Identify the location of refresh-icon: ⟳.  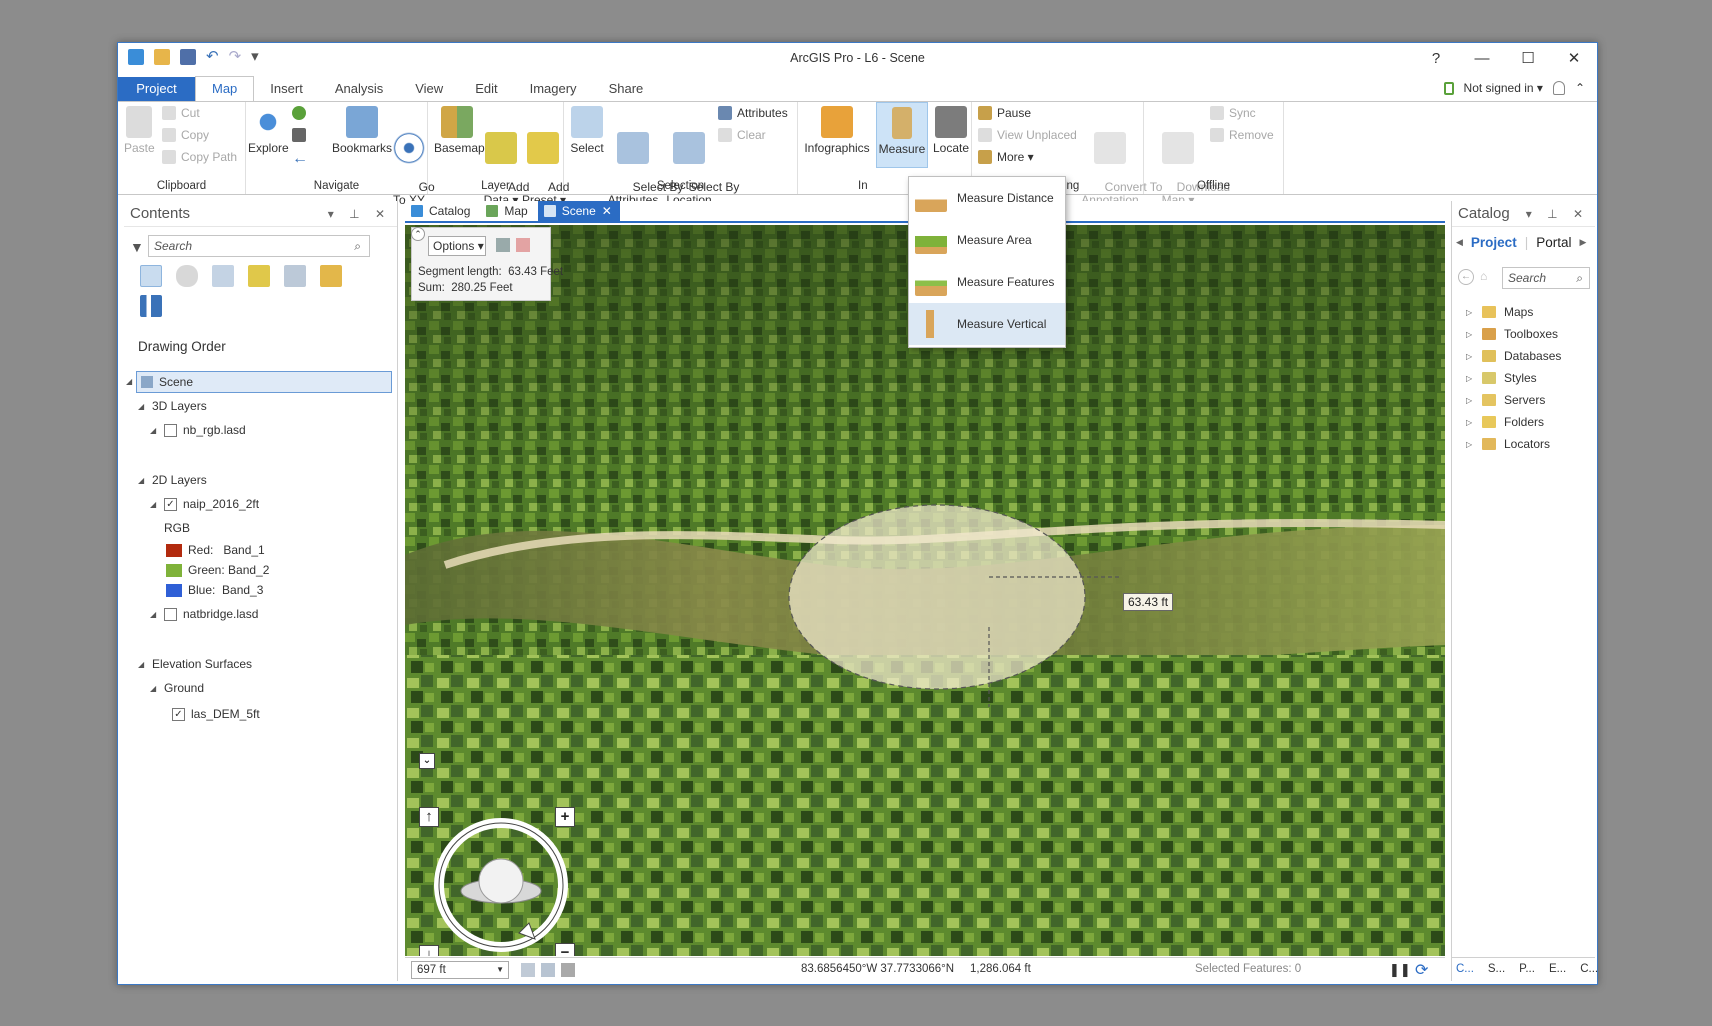
(1421, 970).